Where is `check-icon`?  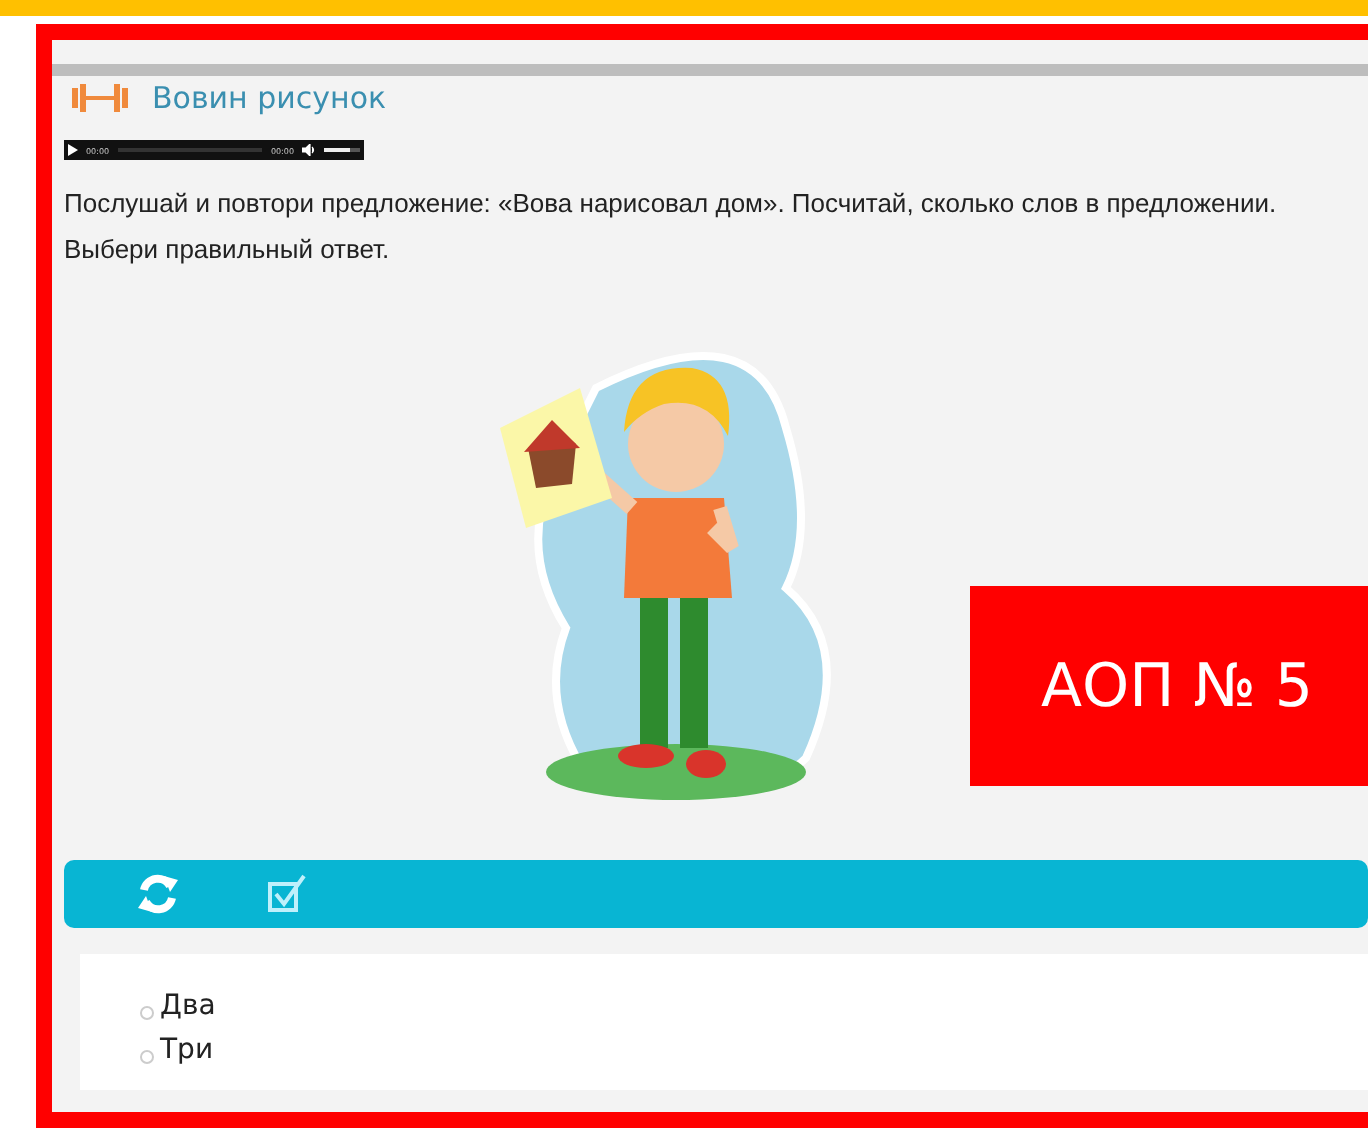 check-icon is located at coordinates (288, 894).